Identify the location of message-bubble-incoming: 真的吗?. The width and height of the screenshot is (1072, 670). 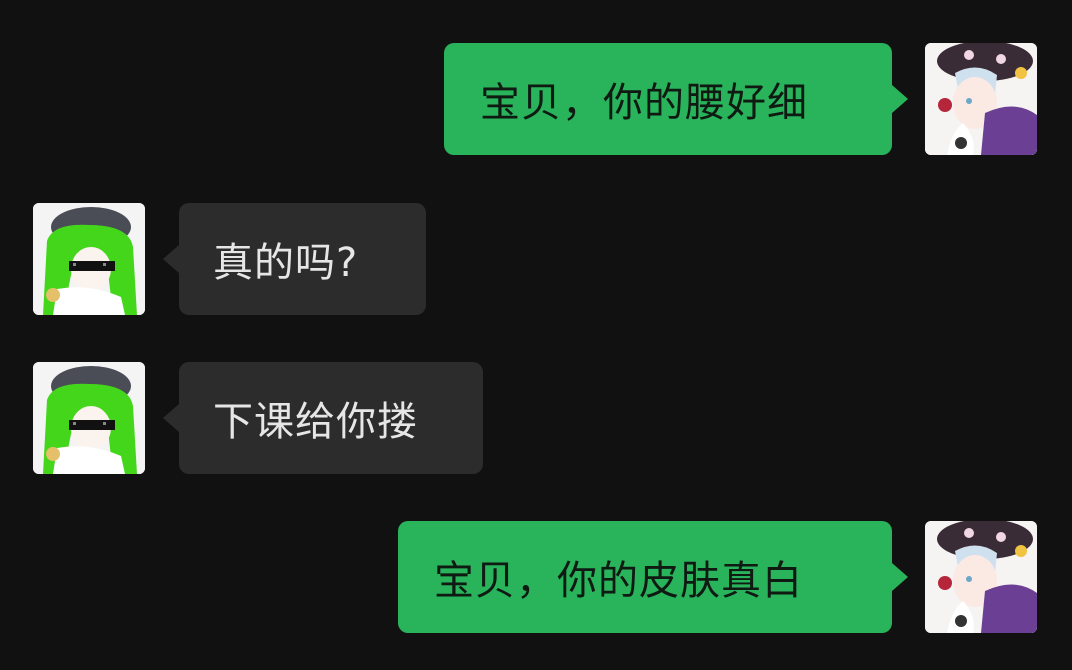
(302, 259).